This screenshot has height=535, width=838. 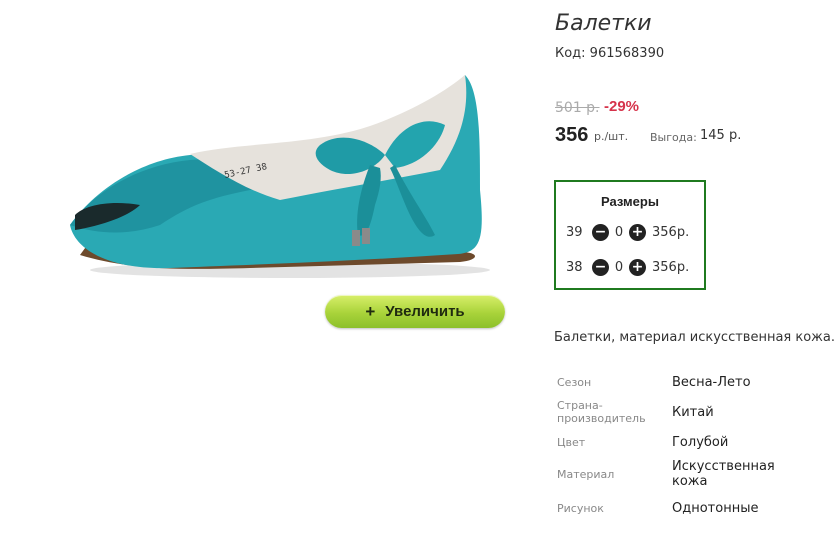 I want to click on spec-row: Сезон Весна-Лето, so click(x=674, y=382).